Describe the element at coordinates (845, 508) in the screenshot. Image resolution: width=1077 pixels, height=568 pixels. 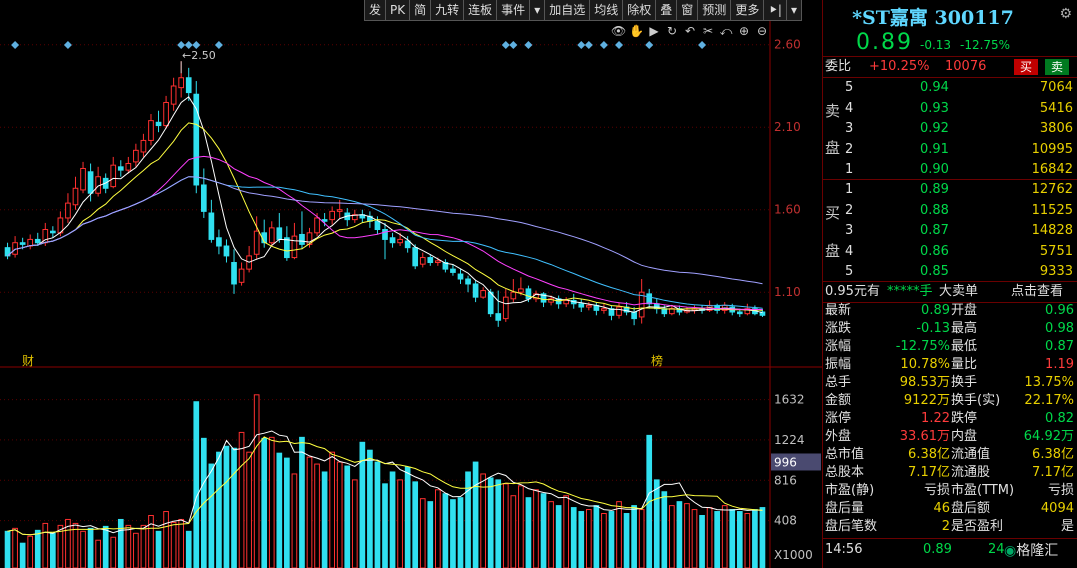
I see `stat-label: 盘后量` at that location.